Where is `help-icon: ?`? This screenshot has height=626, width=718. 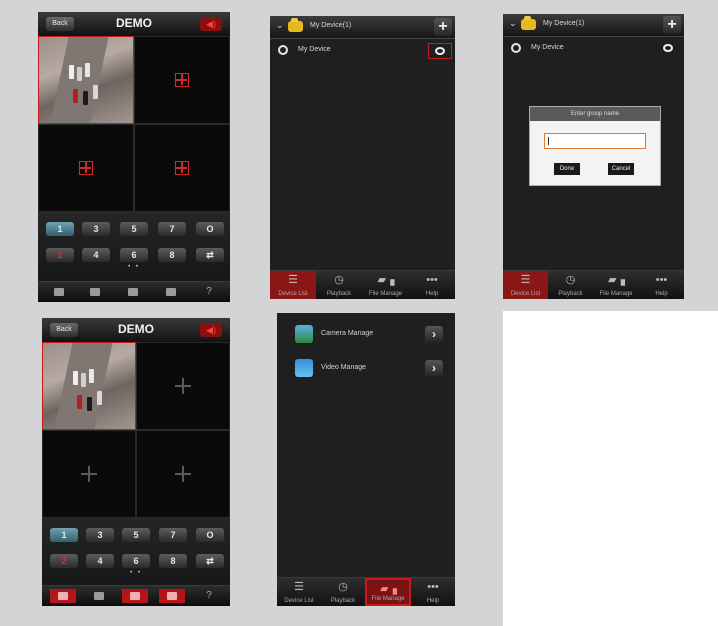 help-icon: ? is located at coordinates (209, 291).